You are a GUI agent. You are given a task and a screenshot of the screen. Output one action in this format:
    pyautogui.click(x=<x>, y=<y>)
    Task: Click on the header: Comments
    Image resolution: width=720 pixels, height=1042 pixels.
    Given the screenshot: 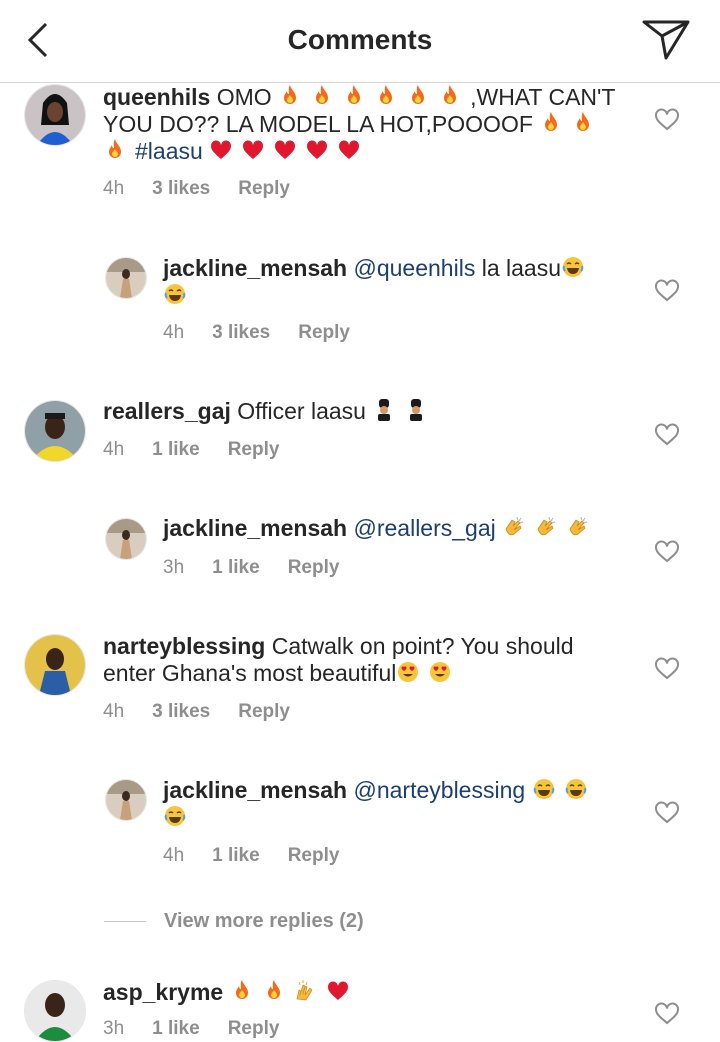 What is the action you would take?
    pyautogui.click(x=360, y=41)
    